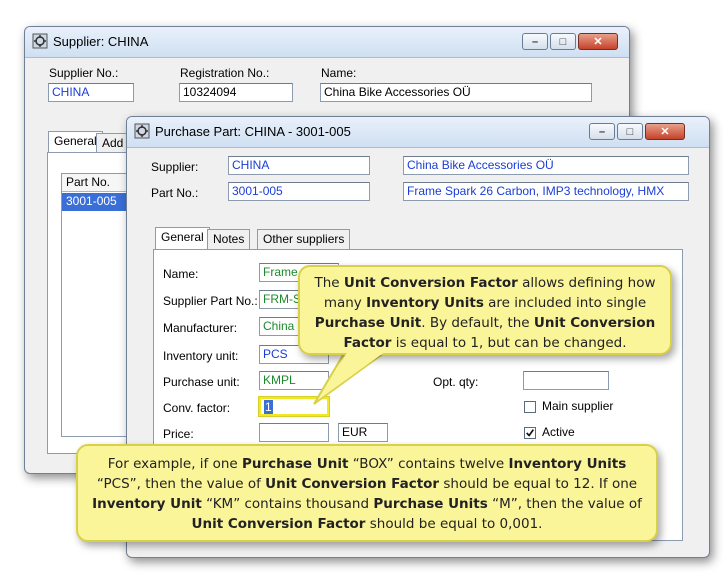 The height and width of the screenshot is (583, 728). What do you see at coordinates (566, 380) in the screenshot?
I see `opt-qty-field` at bounding box center [566, 380].